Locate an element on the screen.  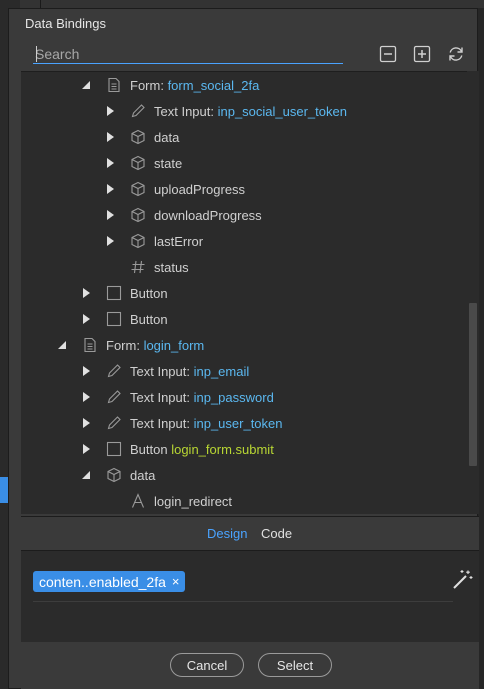
dialog-title: Data Bindings is located at coordinates (65, 23).